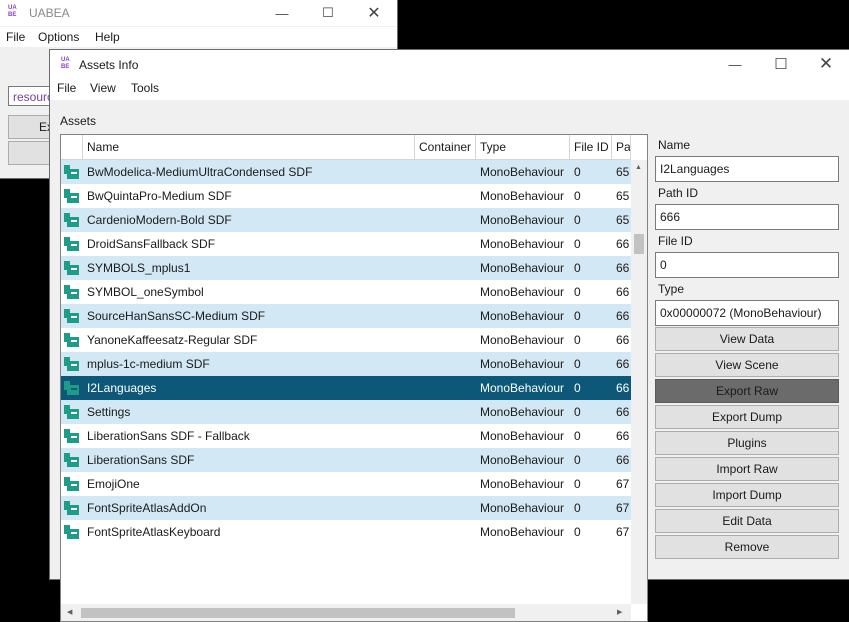  Describe the element at coordinates (591, 147) in the screenshot. I see `column-header-file-id: File ID` at that location.